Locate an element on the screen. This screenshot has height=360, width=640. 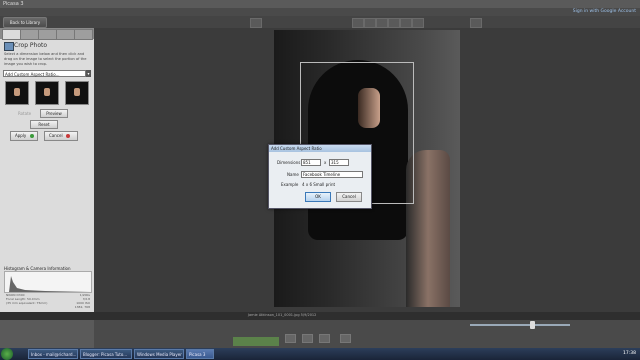
title-bar: Picasa 3 is located at coordinates (320, 4).